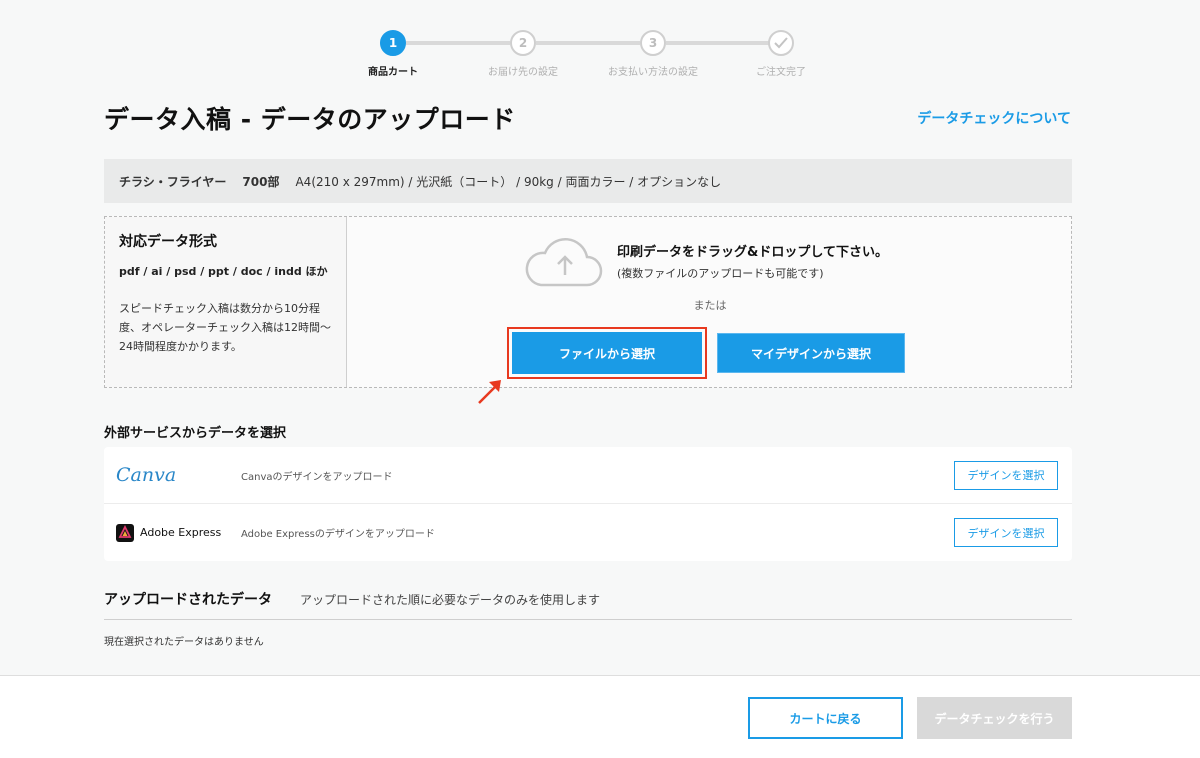 Image resolution: width=1200 pixels, height=758 pixels. I want to click on uploaded-empty-text: 現在選択されたデータはありません, so click(184, 642).